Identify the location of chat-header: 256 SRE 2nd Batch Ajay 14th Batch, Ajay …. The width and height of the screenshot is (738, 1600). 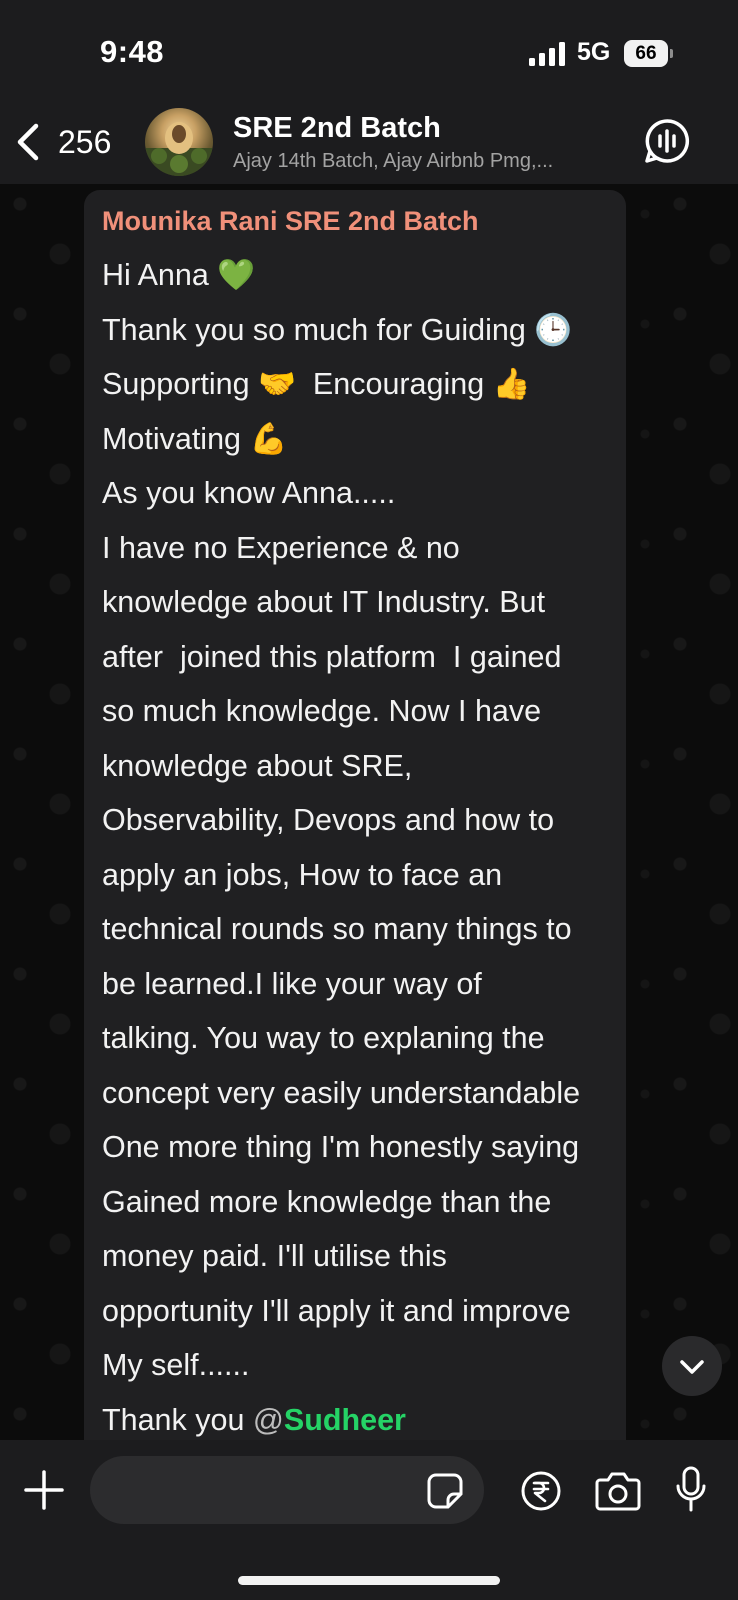
(369, 142).